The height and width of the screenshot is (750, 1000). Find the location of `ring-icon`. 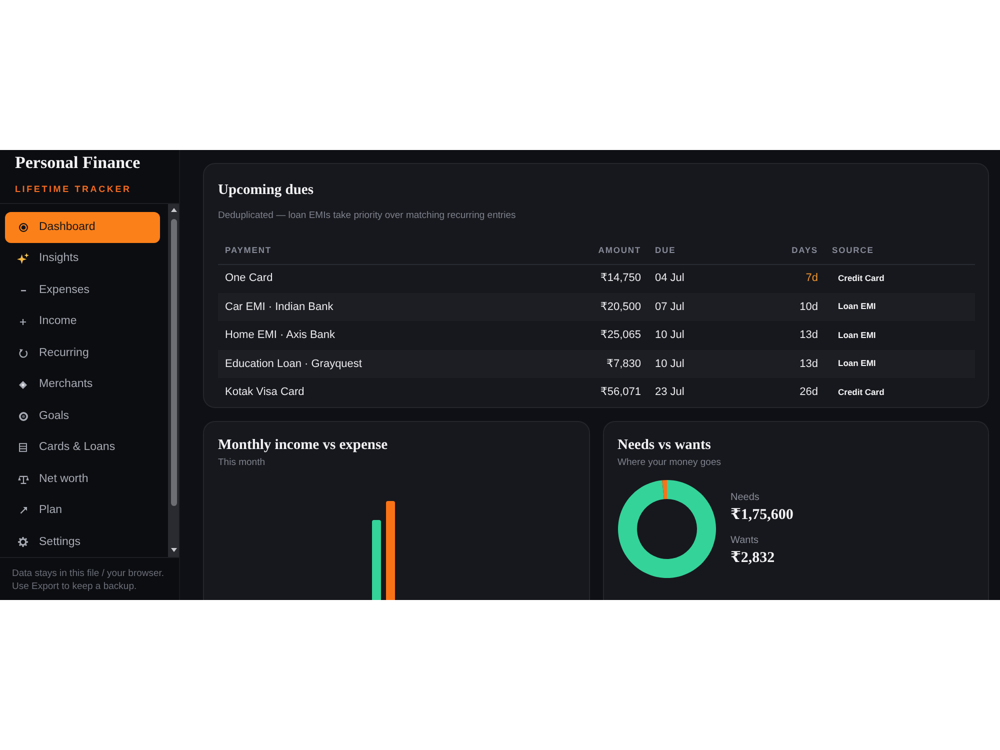

ring-icon is located at coordinates (23, 416).